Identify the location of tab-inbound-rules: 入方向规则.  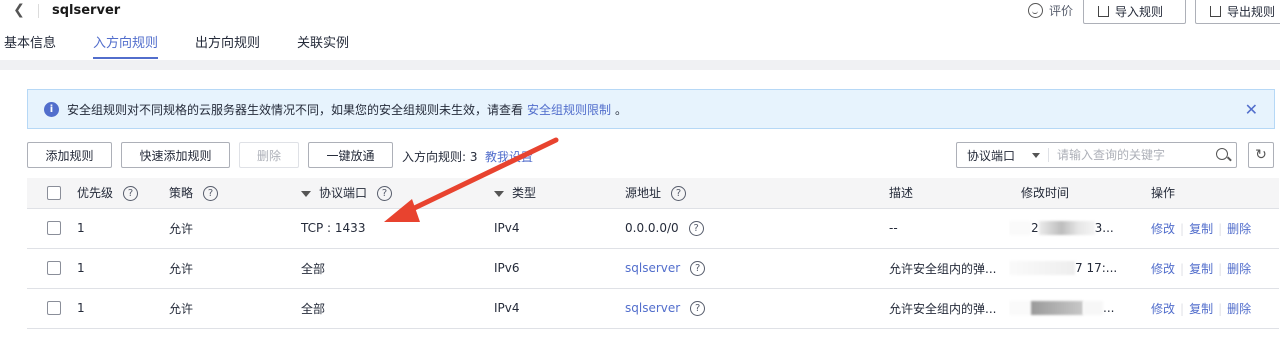
(126, 45).